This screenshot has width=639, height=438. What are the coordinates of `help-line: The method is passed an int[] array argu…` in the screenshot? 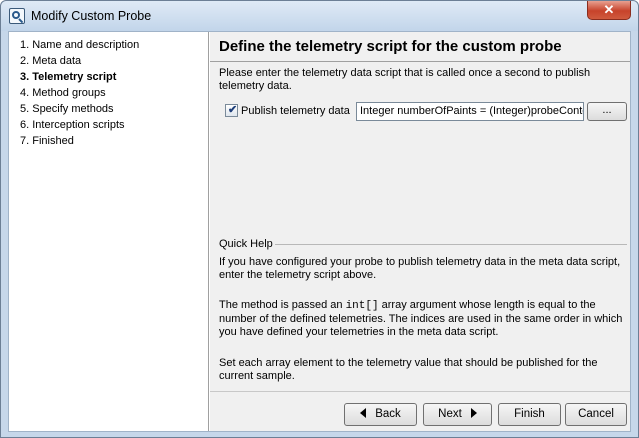 It's located at (421, 306).